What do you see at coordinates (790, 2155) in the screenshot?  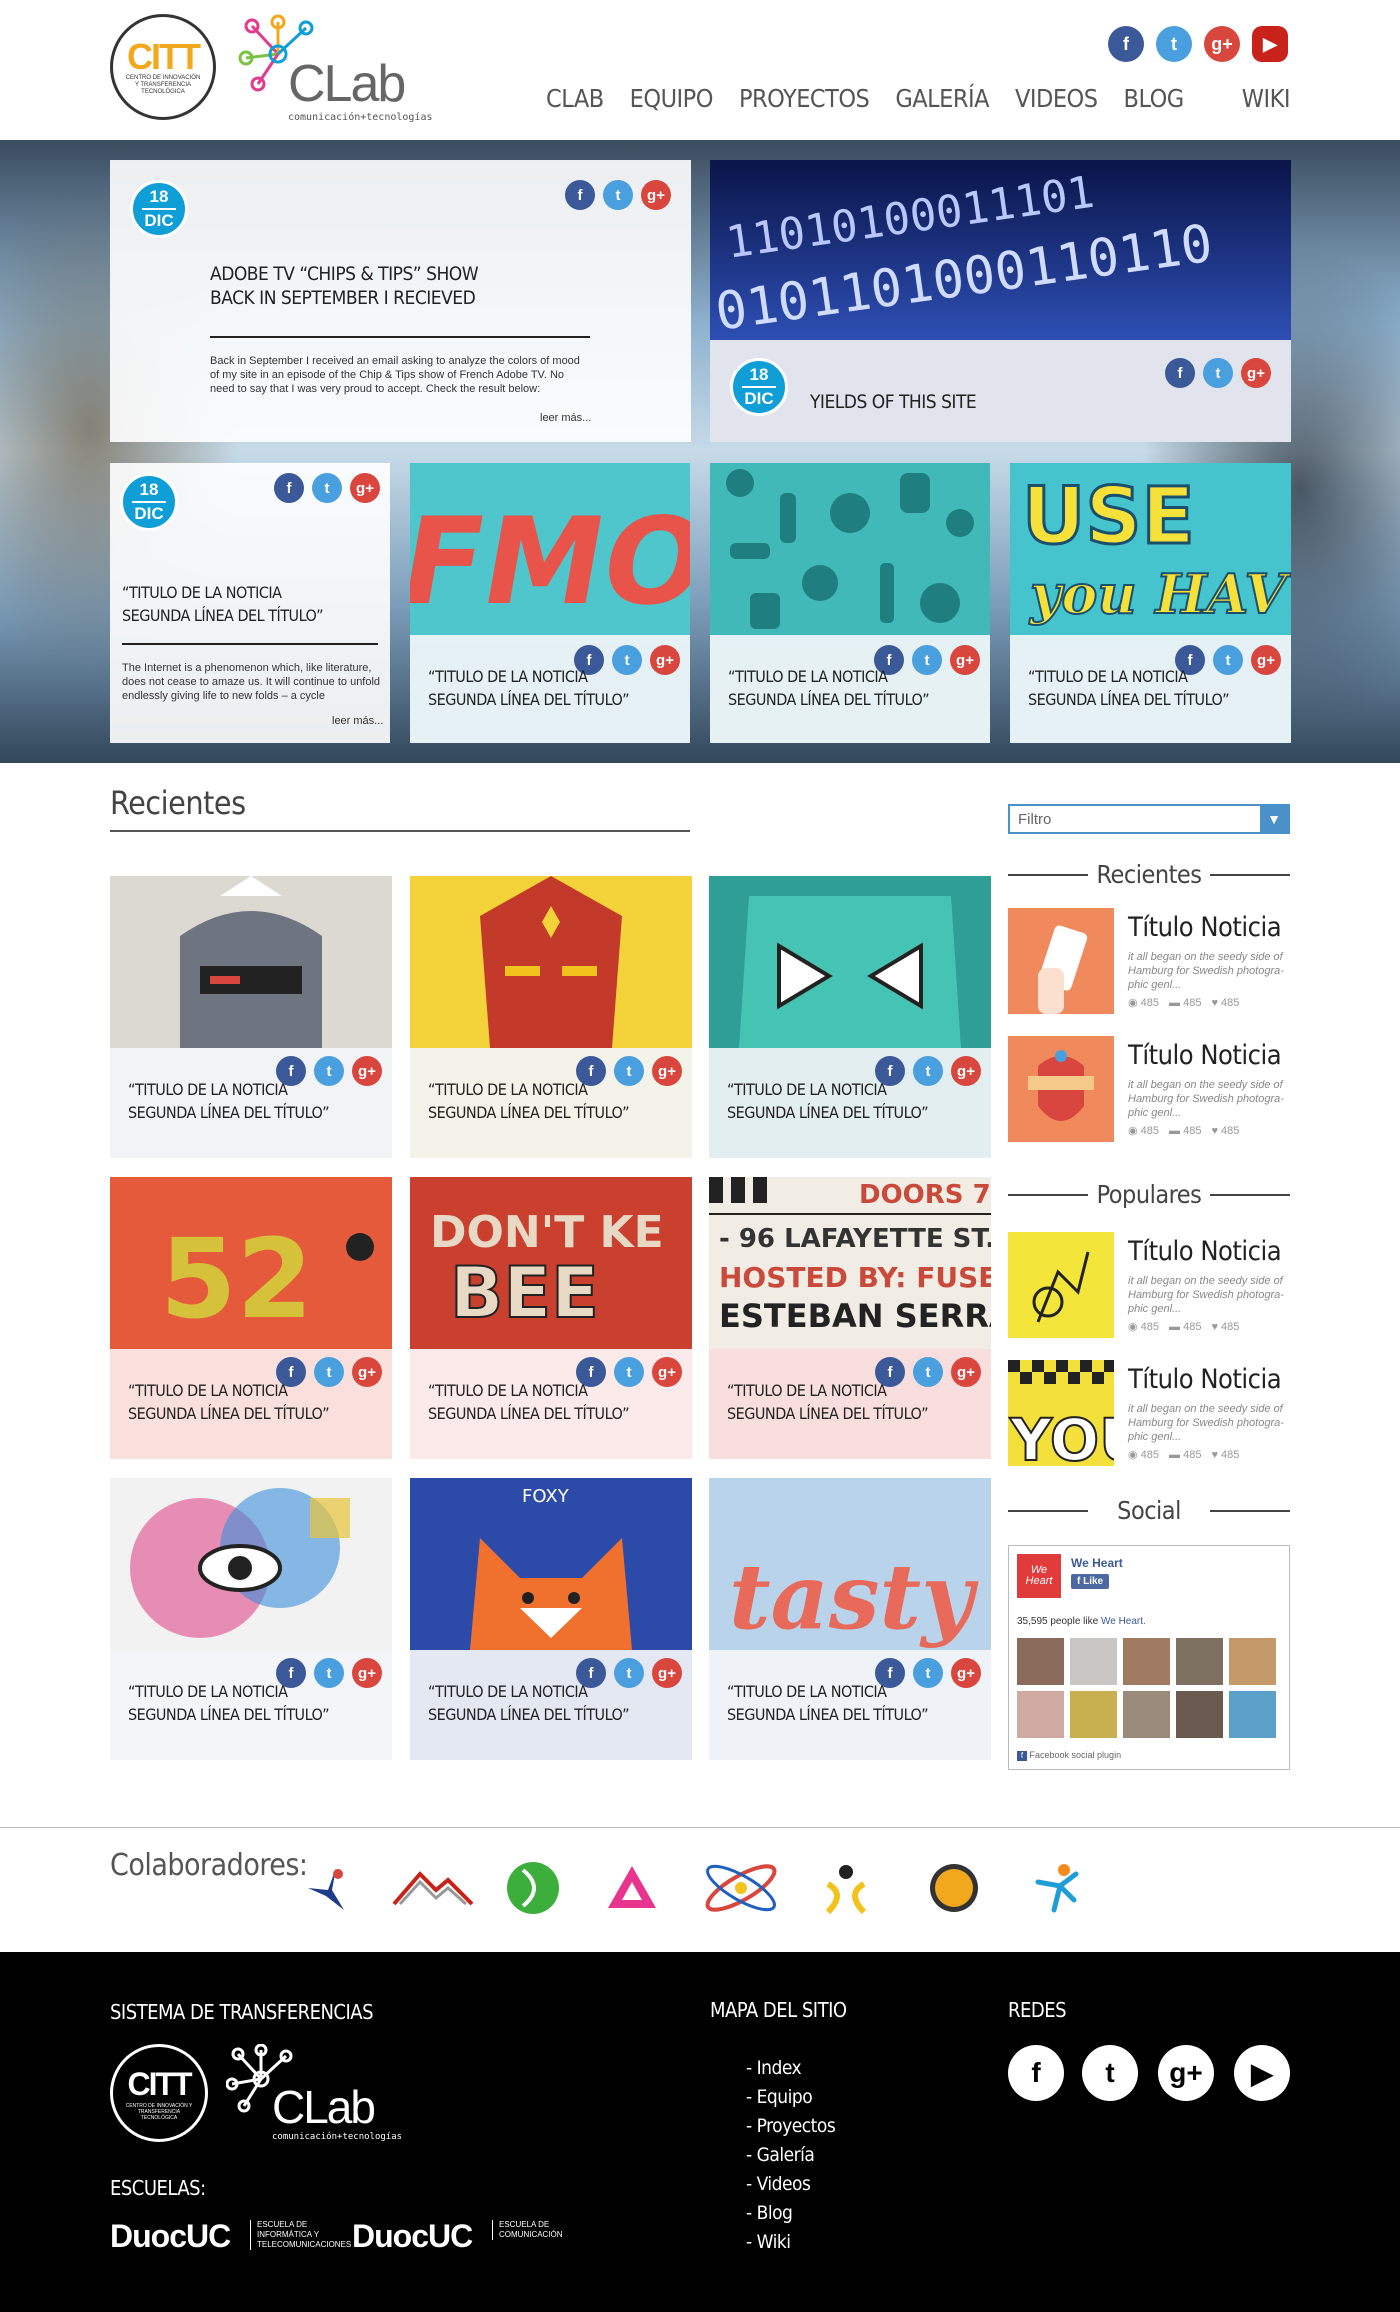 I see `site-map-link: - Galería` at bounding box center [790, 2155].